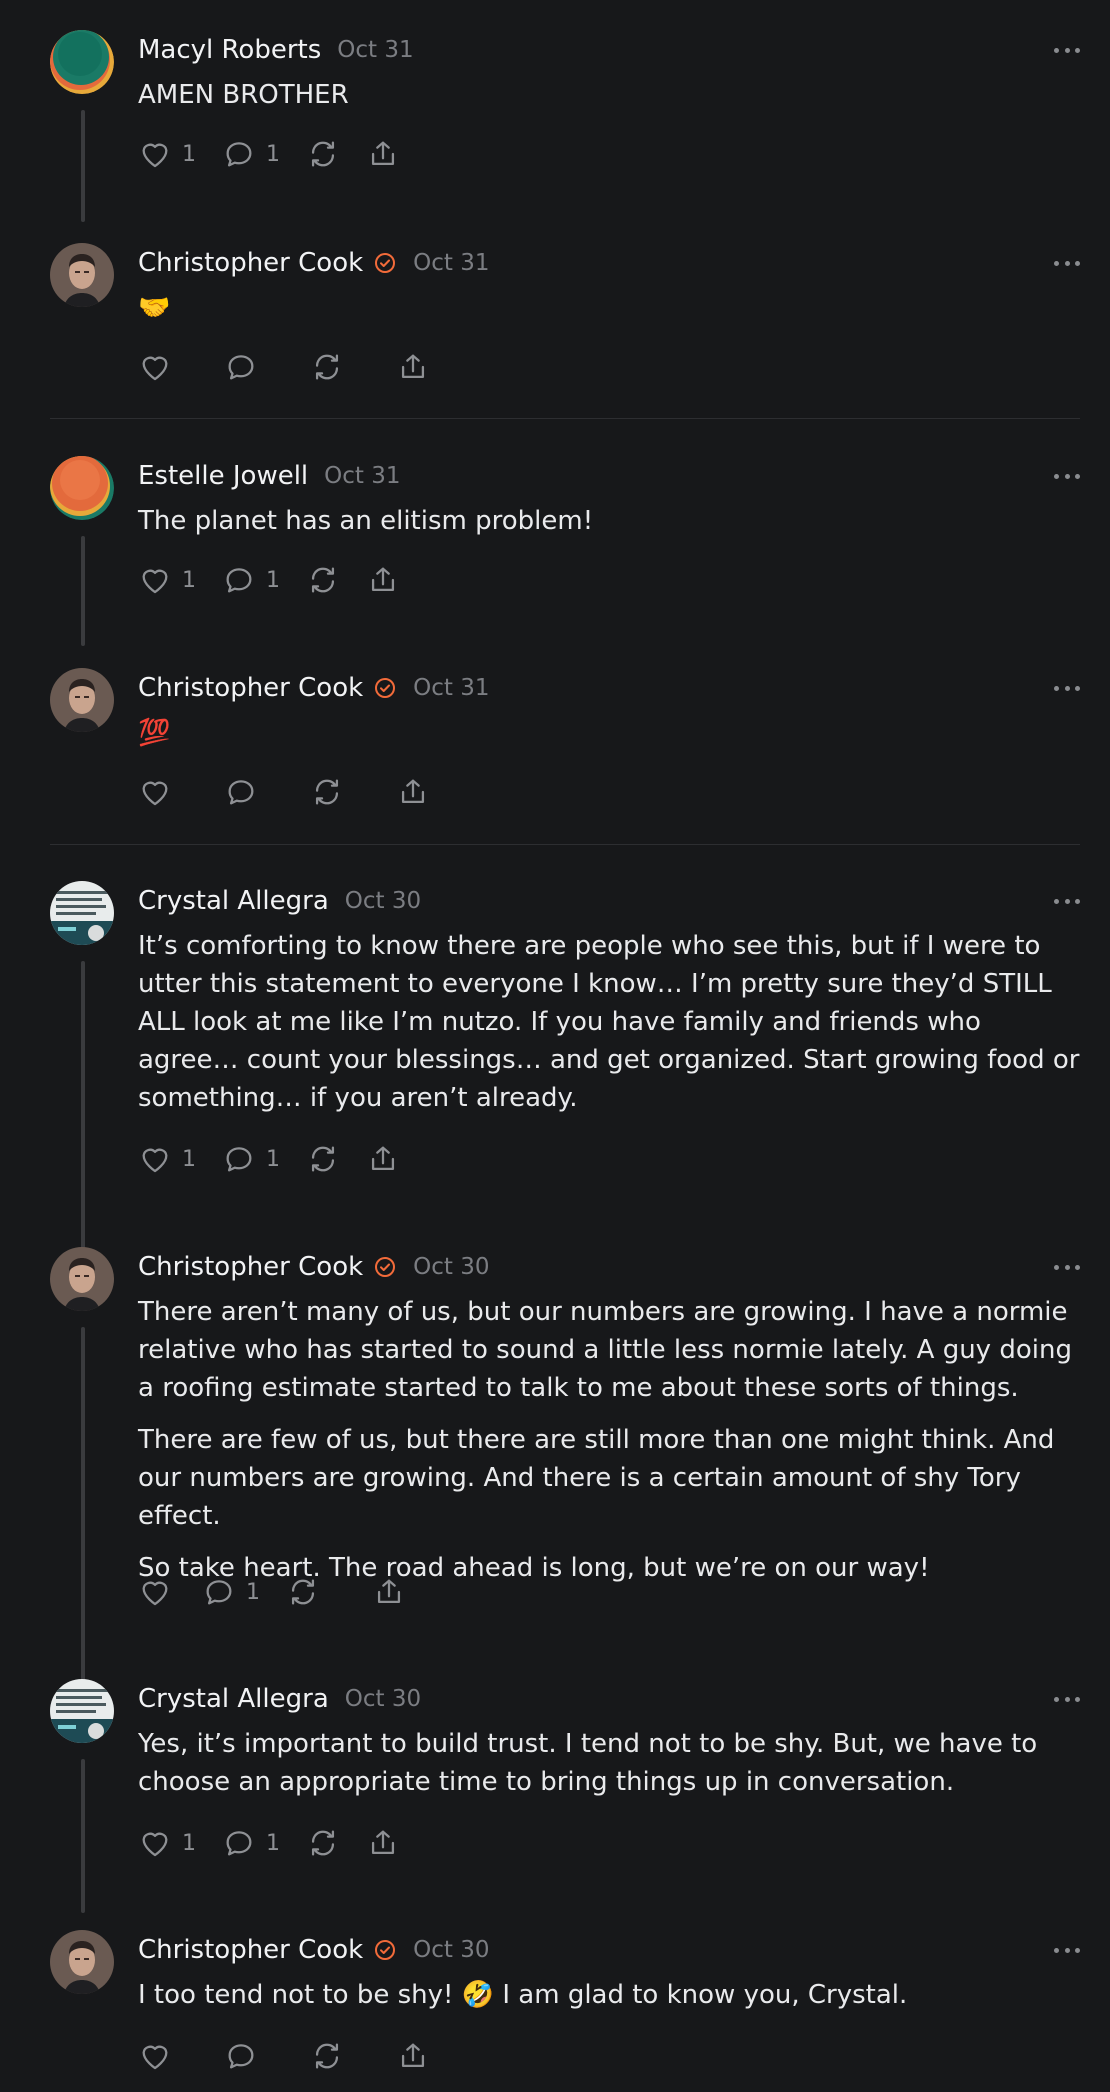 Image resolution: width=1110 pixels, height=2092 pixels. What do you see at coordinates (154, 733) in the screenshot?
I see `post-paragraph: 💯` at bounding box center [154, 733].